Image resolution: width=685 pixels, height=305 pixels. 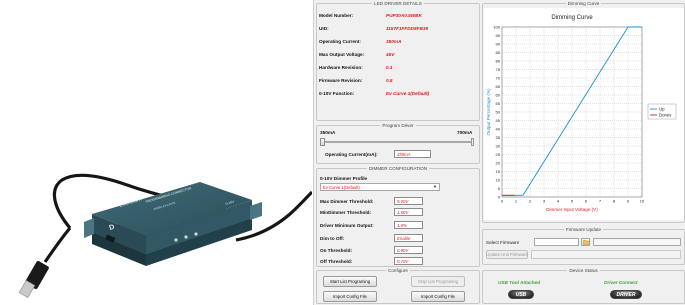 What do you see at coordinates (341, 187) in the screenshot?
I see `dimmer-profile-selected: Ev Curve 1(Default)` at bounding box center [341, 187].